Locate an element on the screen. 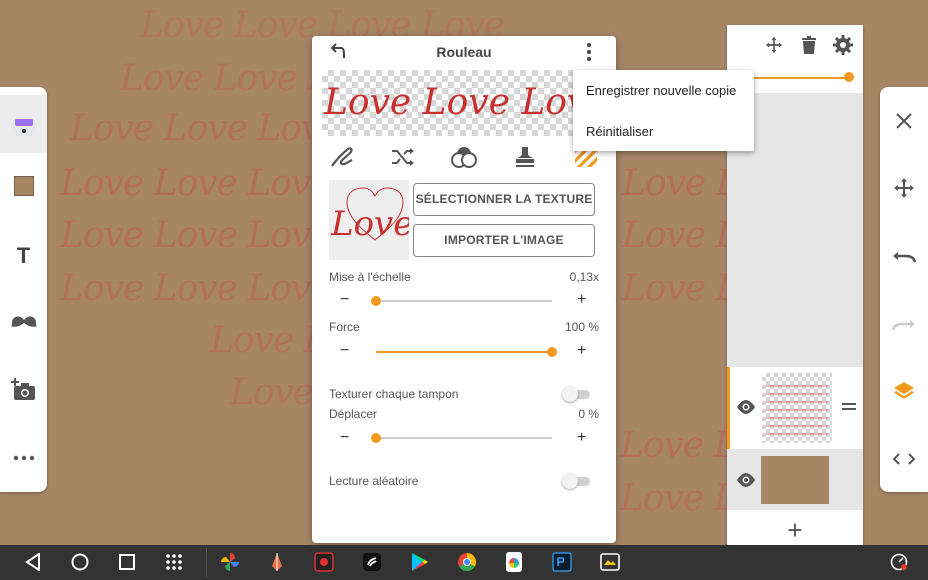 Image resolution: width=928 pixels, height=580 pixels. close-icon is located at coordinates (904, 121).